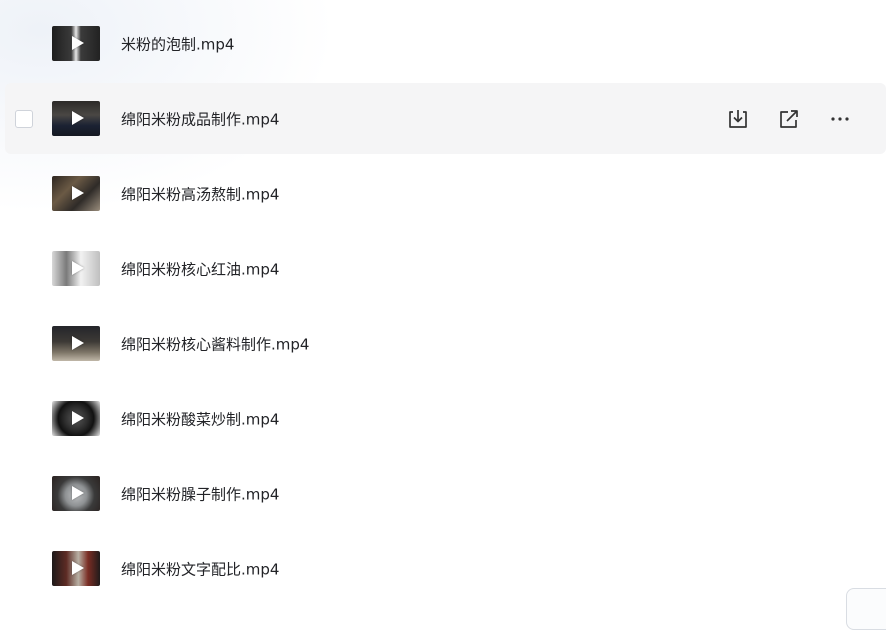 This screenshot has height=630, width=886. What do you see at coordinates (738, 119) in the screenshot?
I see `download-icon` at bounding box center [738, 119].